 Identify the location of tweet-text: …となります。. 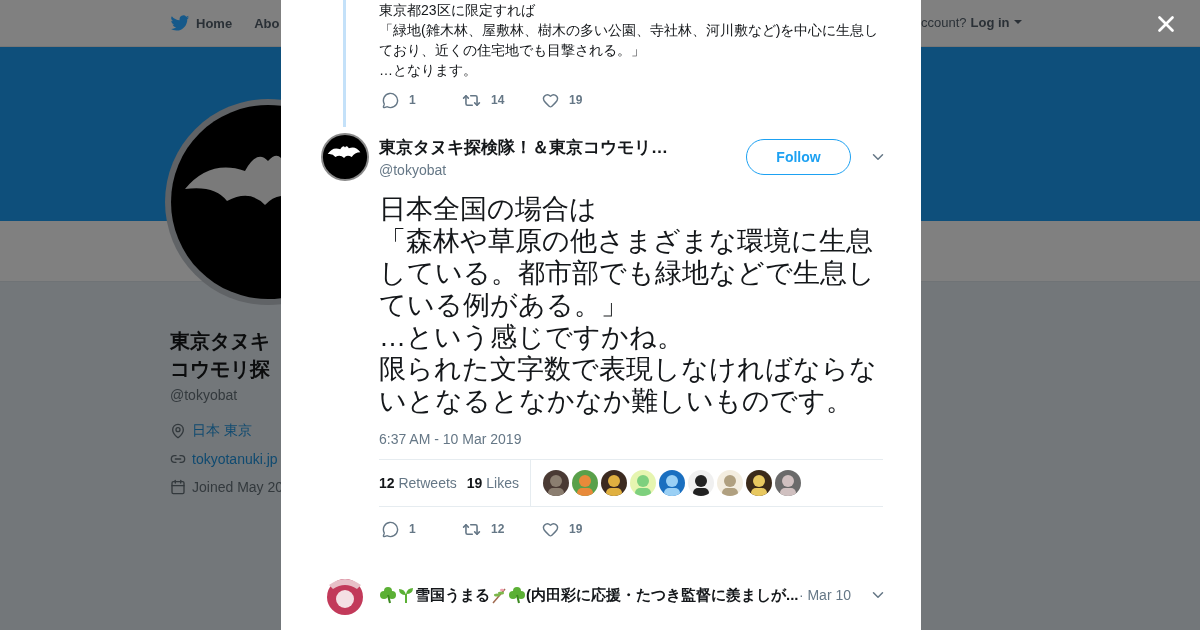
(428, 70).